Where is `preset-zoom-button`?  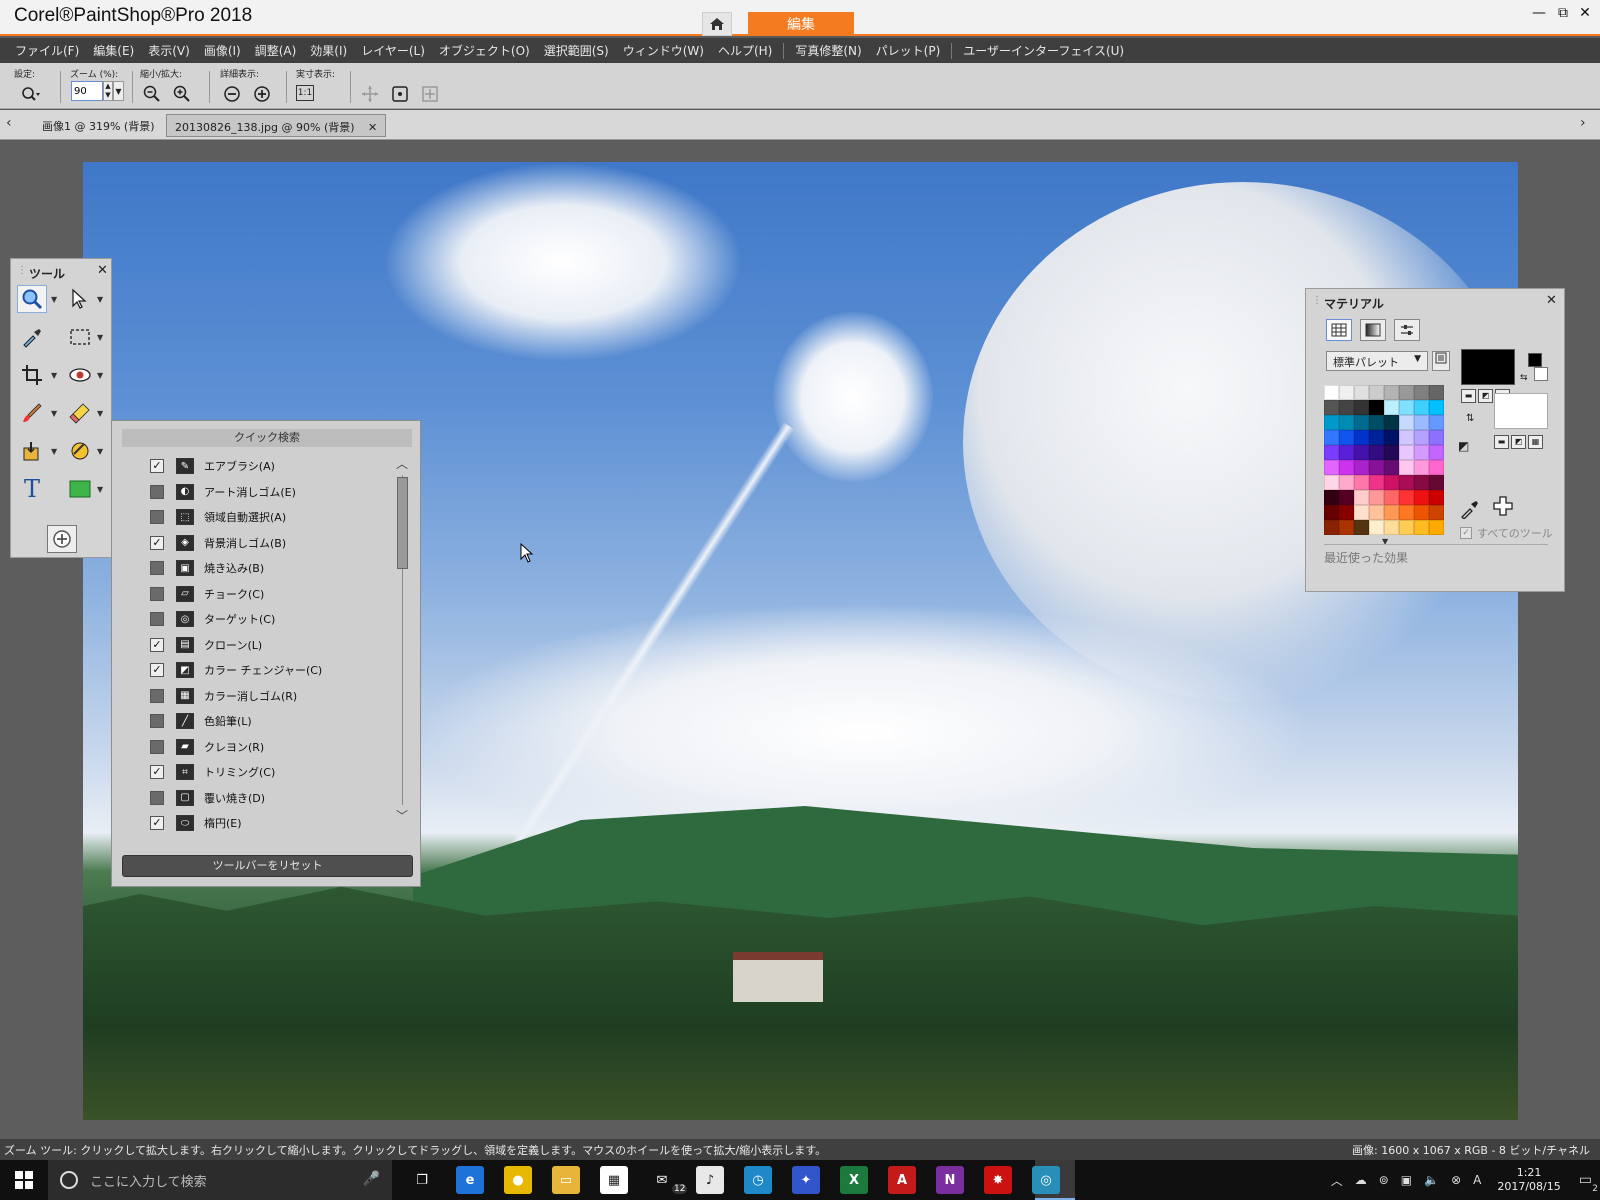 preset-zoom-button is located at coordinates (30, 94).